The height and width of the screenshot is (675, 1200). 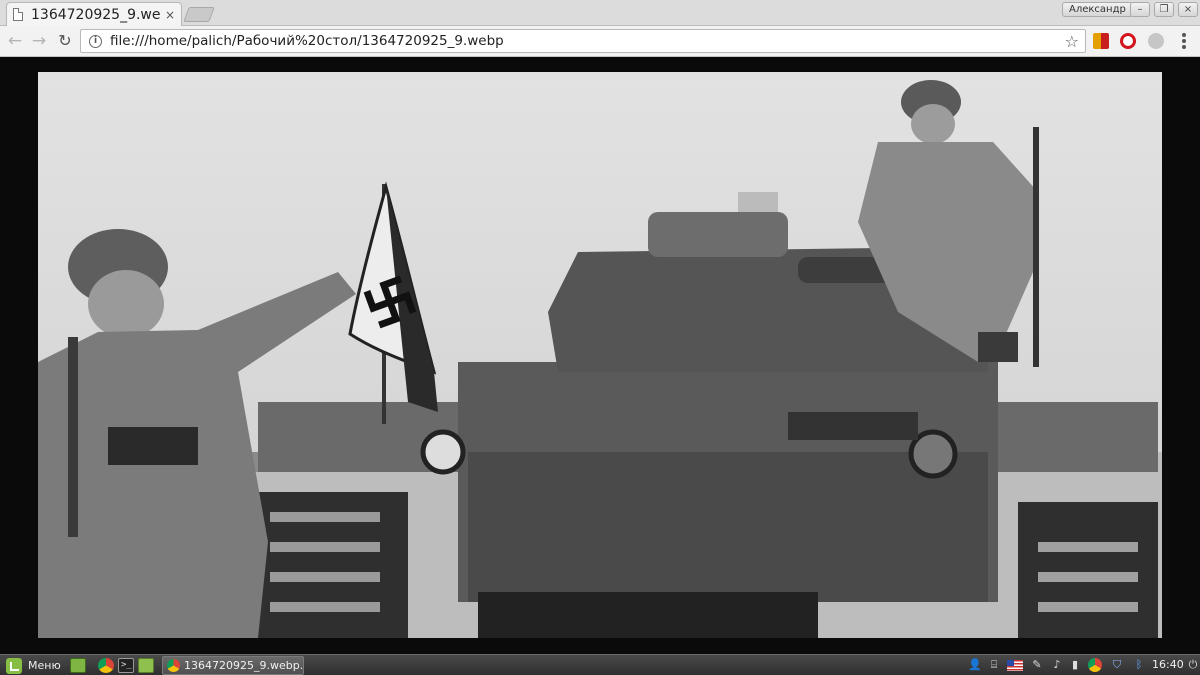 I want to click on clock: 16:40, so click(x=1168, y=664).